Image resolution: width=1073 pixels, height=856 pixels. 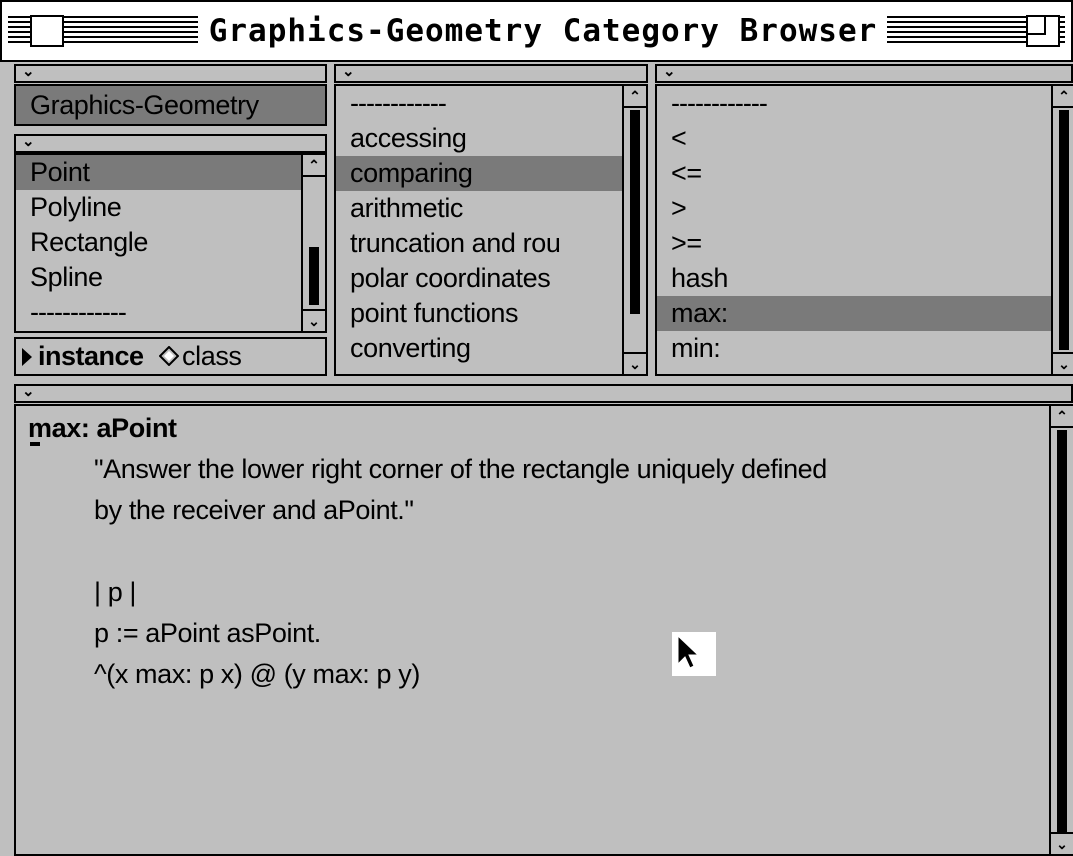 What do you see at coordinates (860, 243) in the screenshot?
I see `method-item-ge: >=` at bounding box center [860, 243].